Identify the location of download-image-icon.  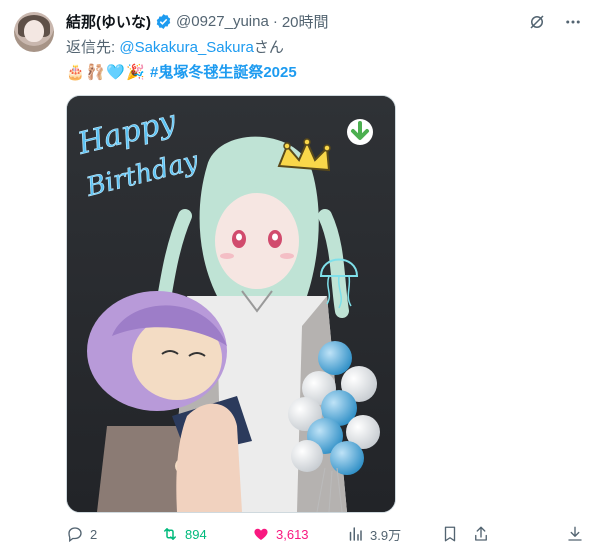
(360, 132).